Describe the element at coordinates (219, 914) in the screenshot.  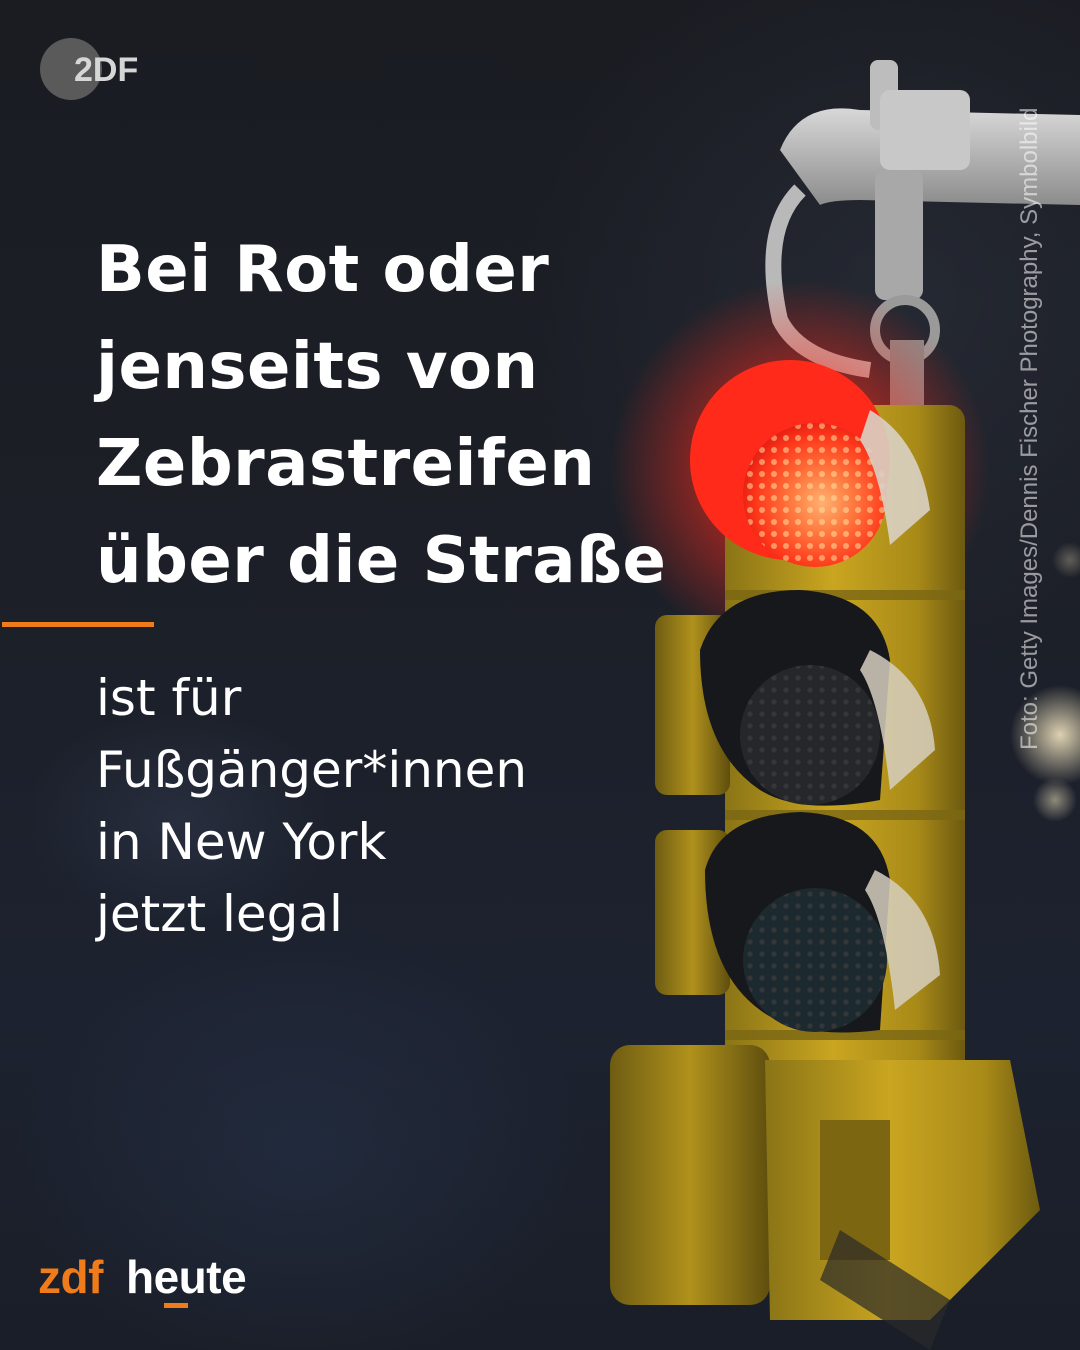
I see `subline-line: jetzt legal` at that location.